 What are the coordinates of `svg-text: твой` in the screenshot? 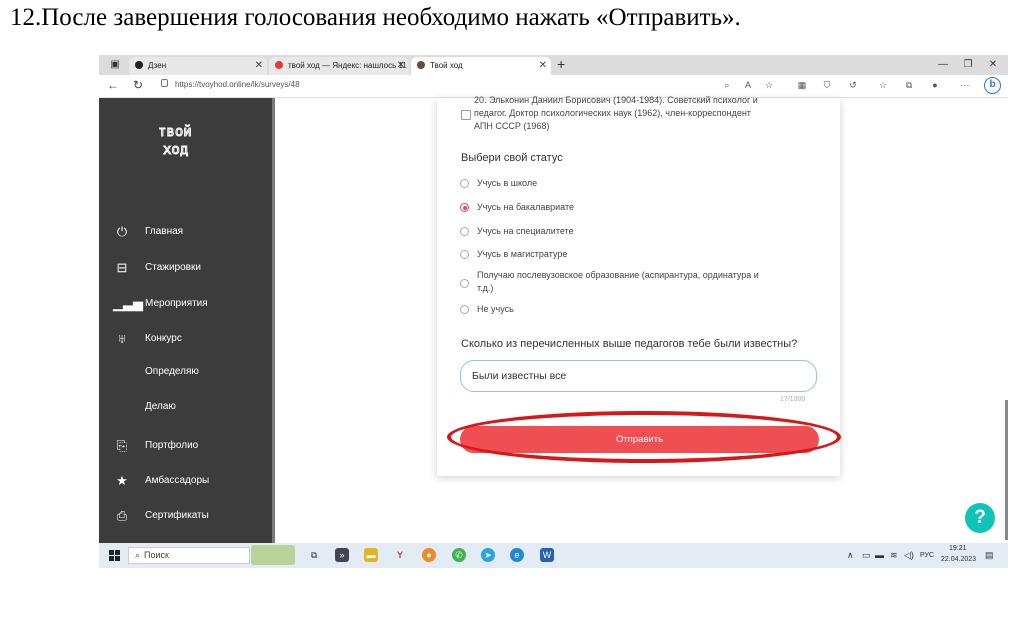 It's located at (175, 132).